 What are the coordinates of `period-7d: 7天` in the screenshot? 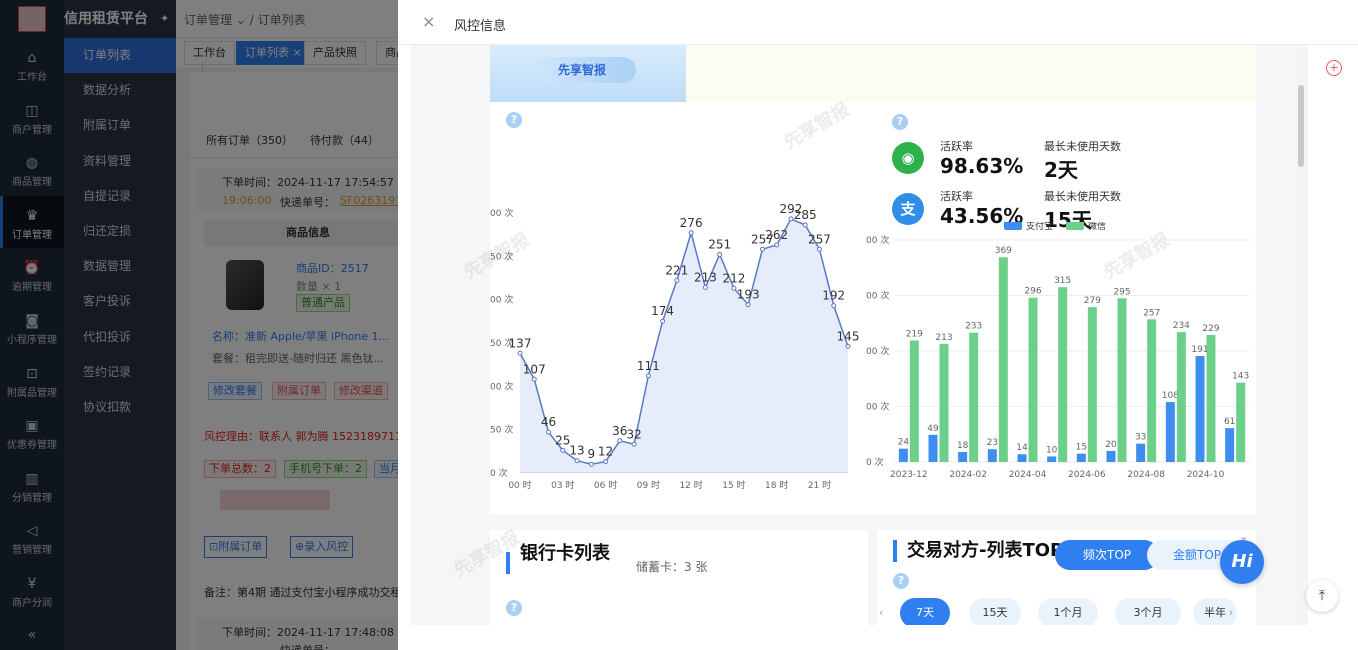 It's located at (925, 611).